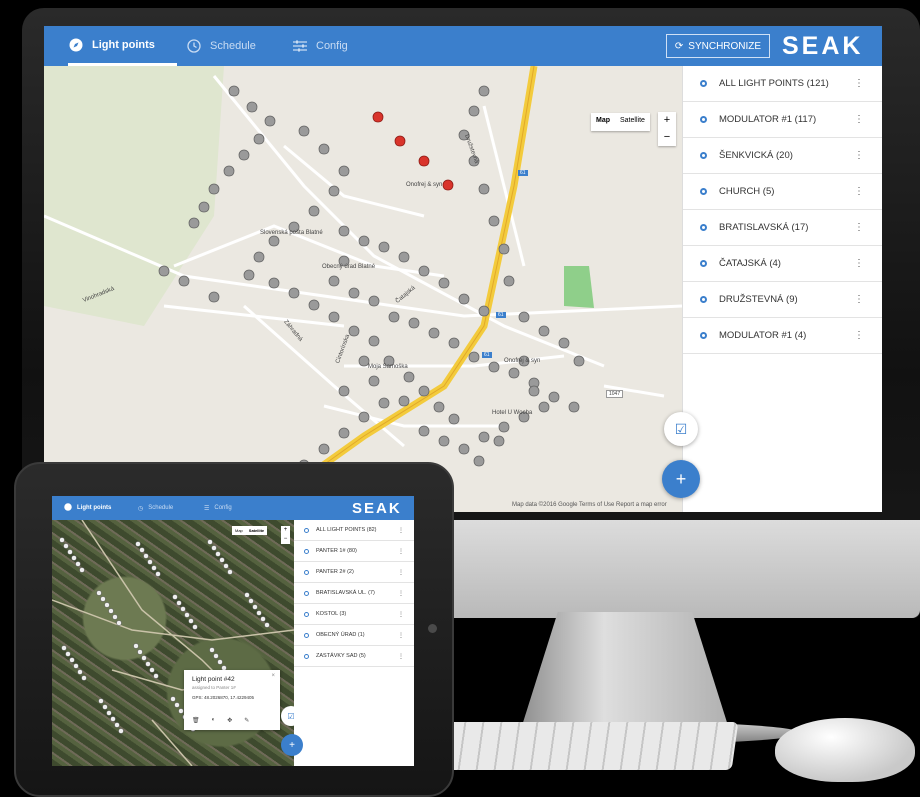 This screenshot has height=797, width=920. What do you see at coordinates (681, 429) in the screenshot?
I see `select-button: ☑` at bounding box center [681, 429].